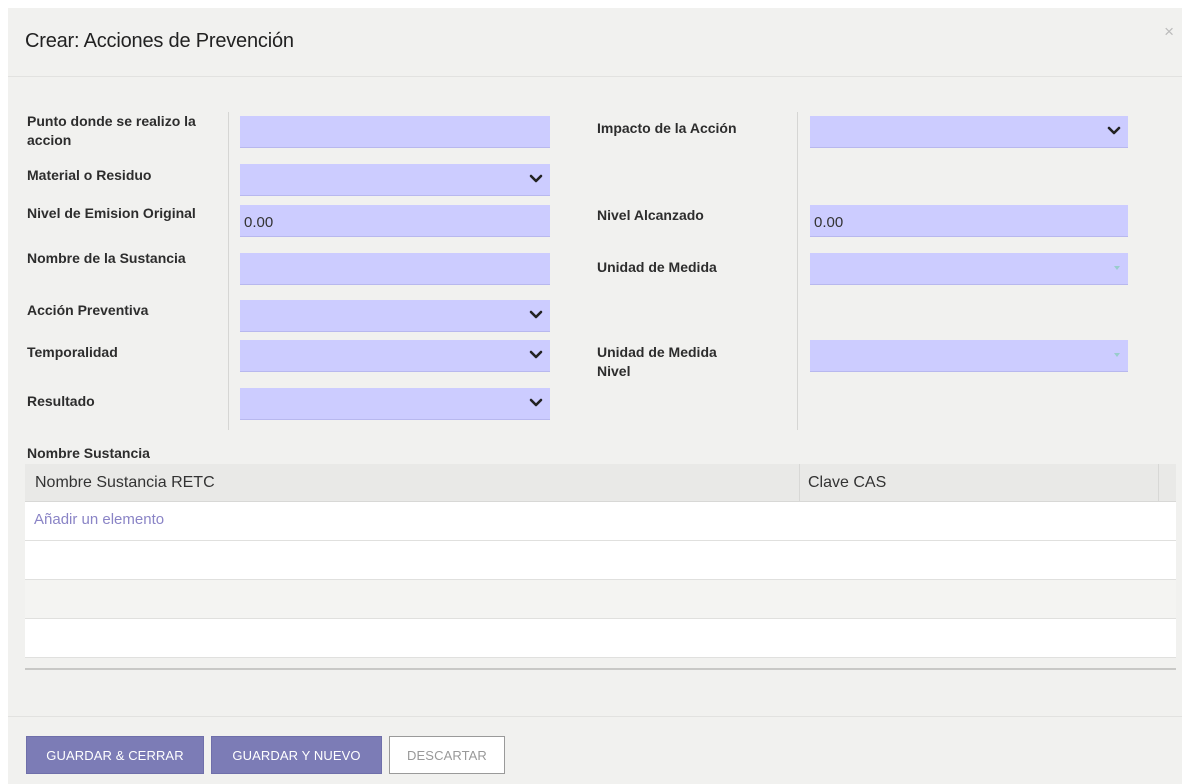  Describe the element at coordinates (600, 515) in the screenshot. I see `add-item-link: Añadir un elemento` at that location.